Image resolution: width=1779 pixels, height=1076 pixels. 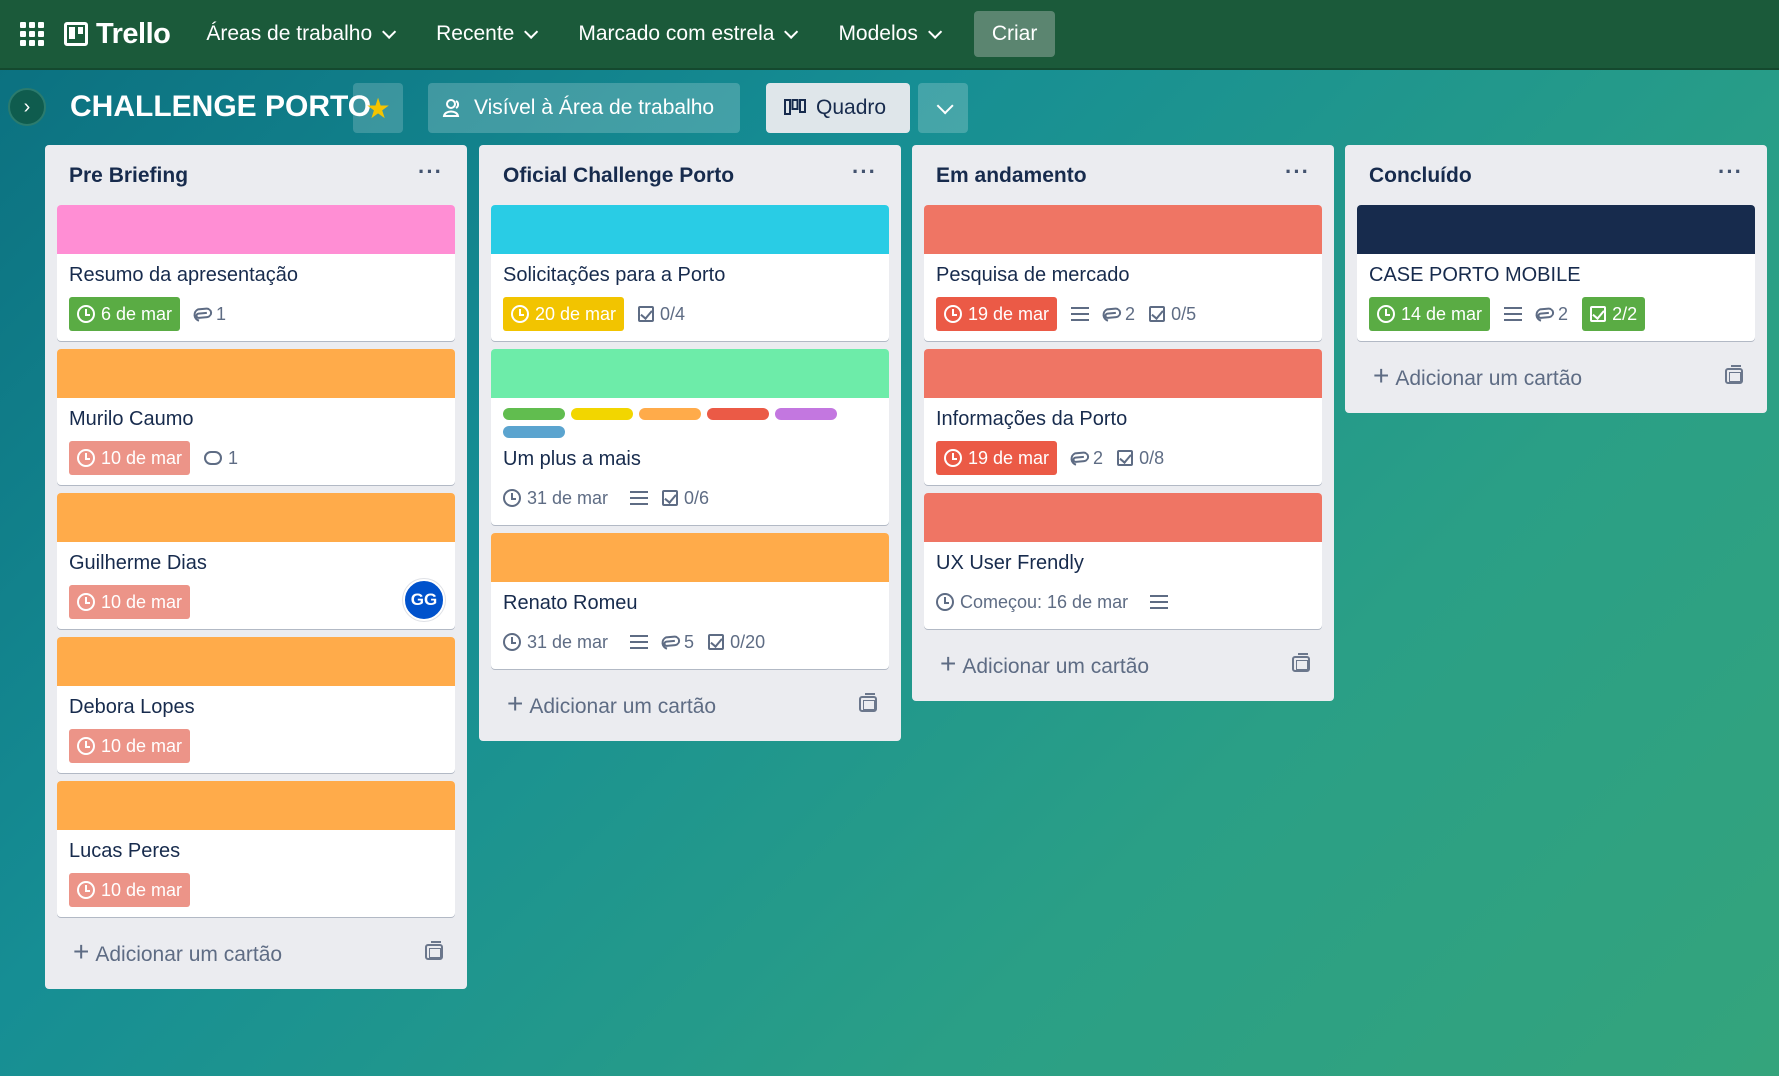 I want to click on list-header: Oficial Challenge Porto ···, so click(x=690, y=176).